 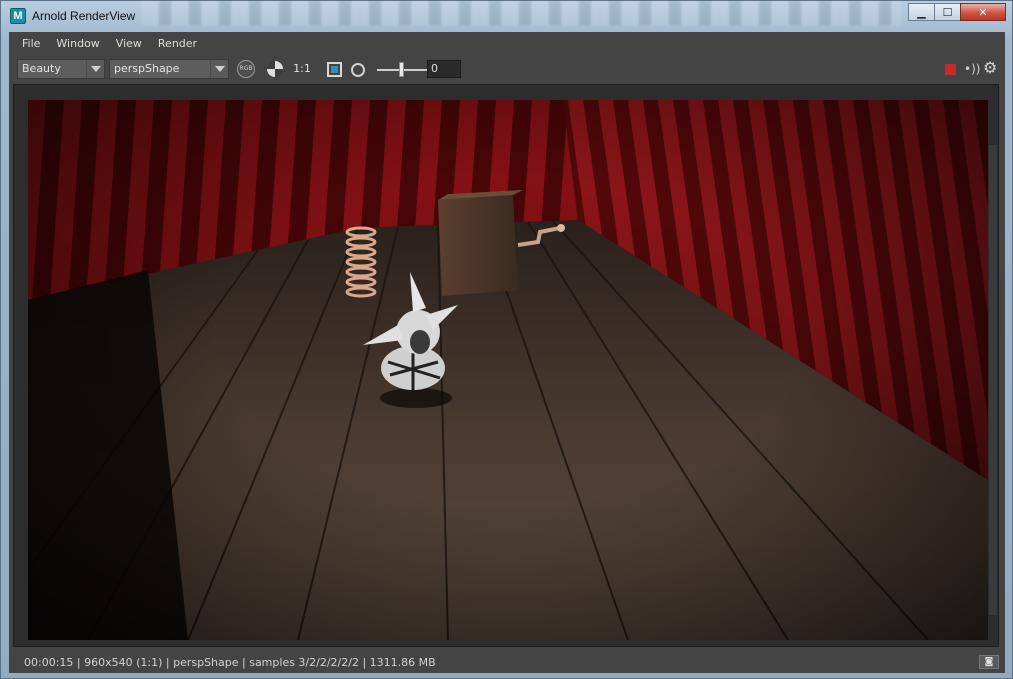 I want to click on rgb-channel-icon: RGB, so click(x=246, y=69).